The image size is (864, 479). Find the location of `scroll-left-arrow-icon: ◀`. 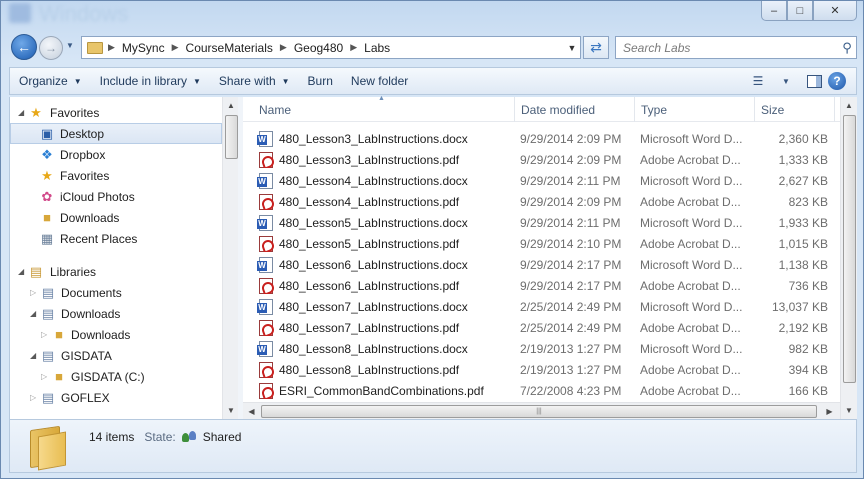

scroll-left-arrow-icon: ◀ is located at coordinates (251, 411).